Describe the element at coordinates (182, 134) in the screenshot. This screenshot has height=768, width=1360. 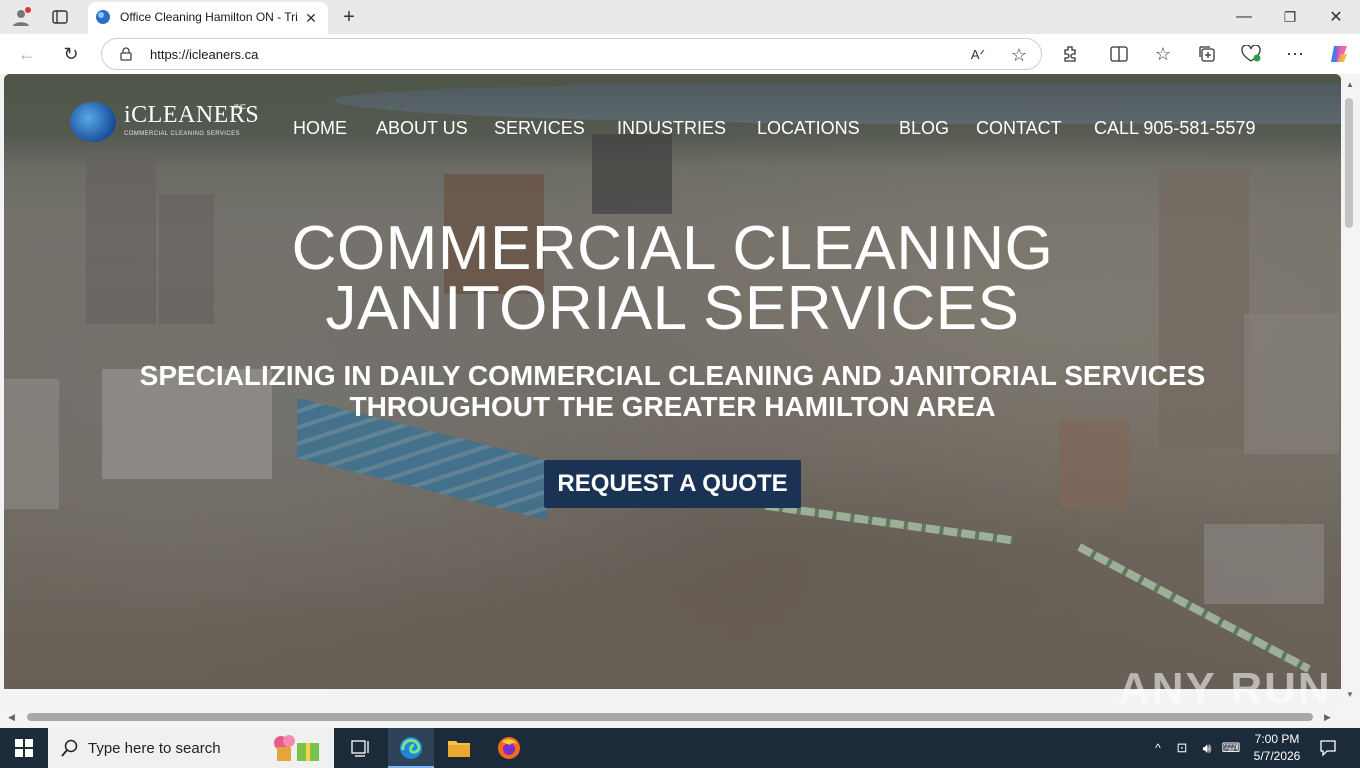
I see `logo-tagline: COMMERCIAL CLEANING SERVICES` at that location.